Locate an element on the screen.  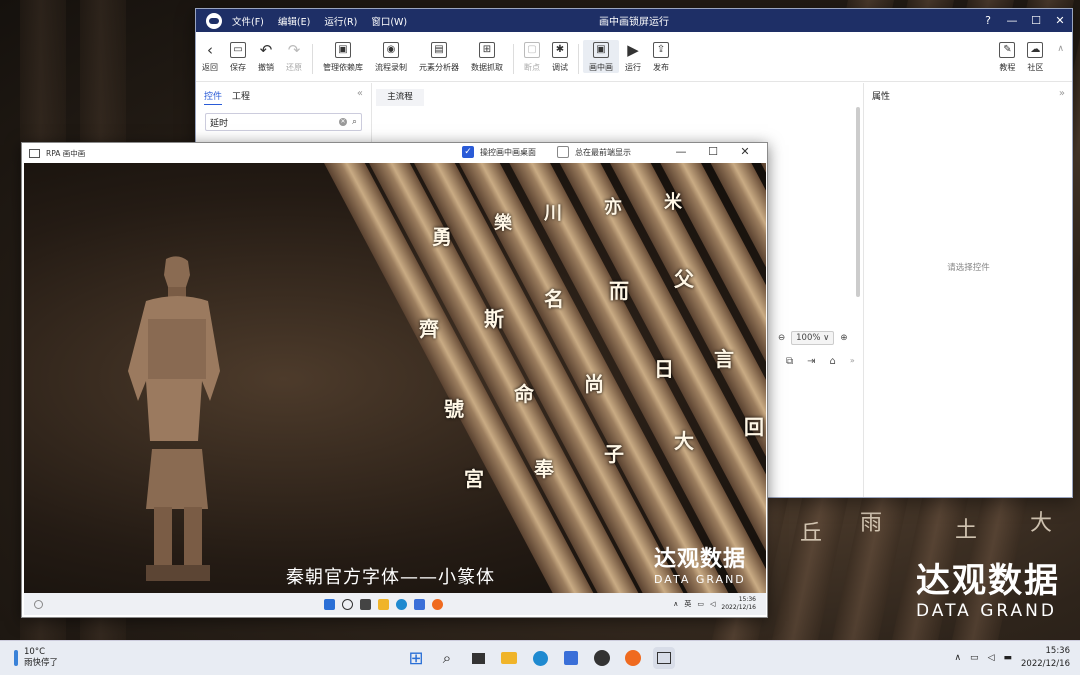
toolbar-button-breakpoint: ▢ 断点 is located at coordinates (532, 57).